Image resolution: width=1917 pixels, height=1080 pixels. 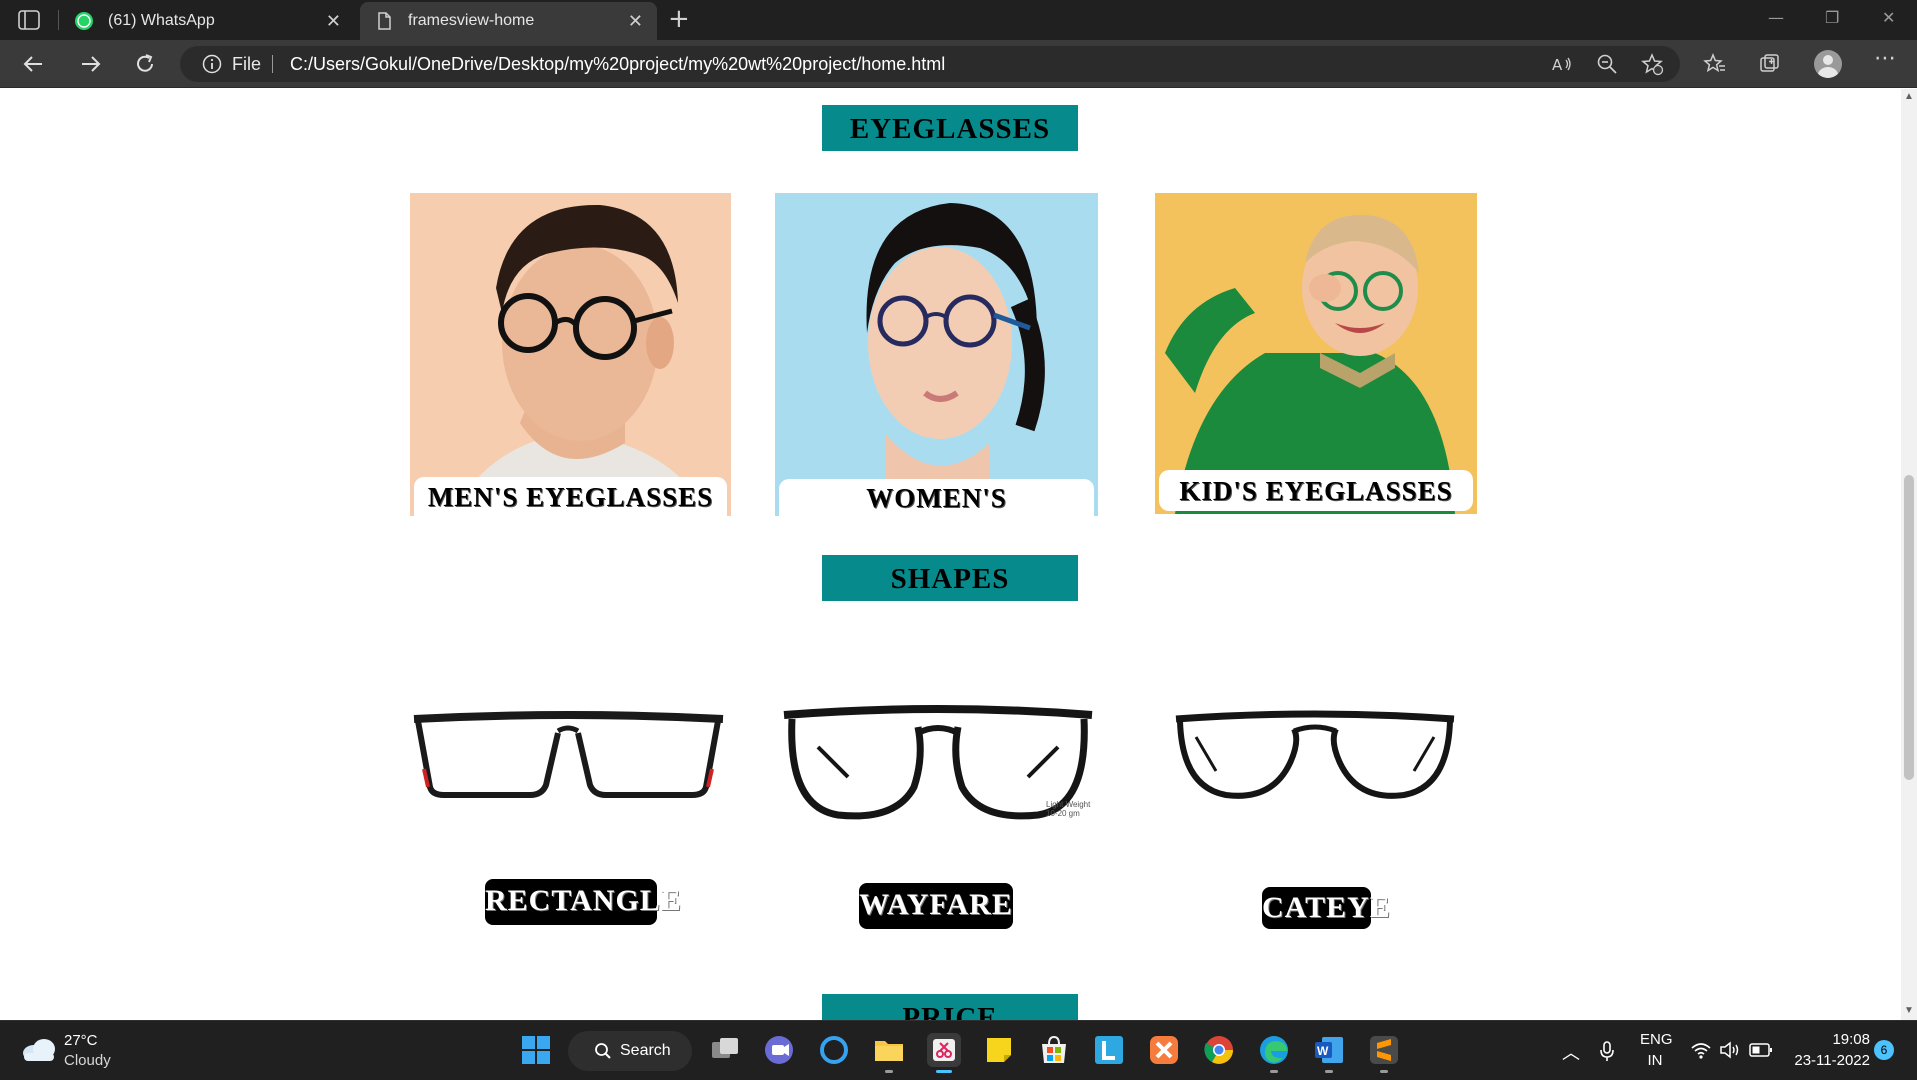 I want to click on favorites-icon, so click(x=1715, y=64).